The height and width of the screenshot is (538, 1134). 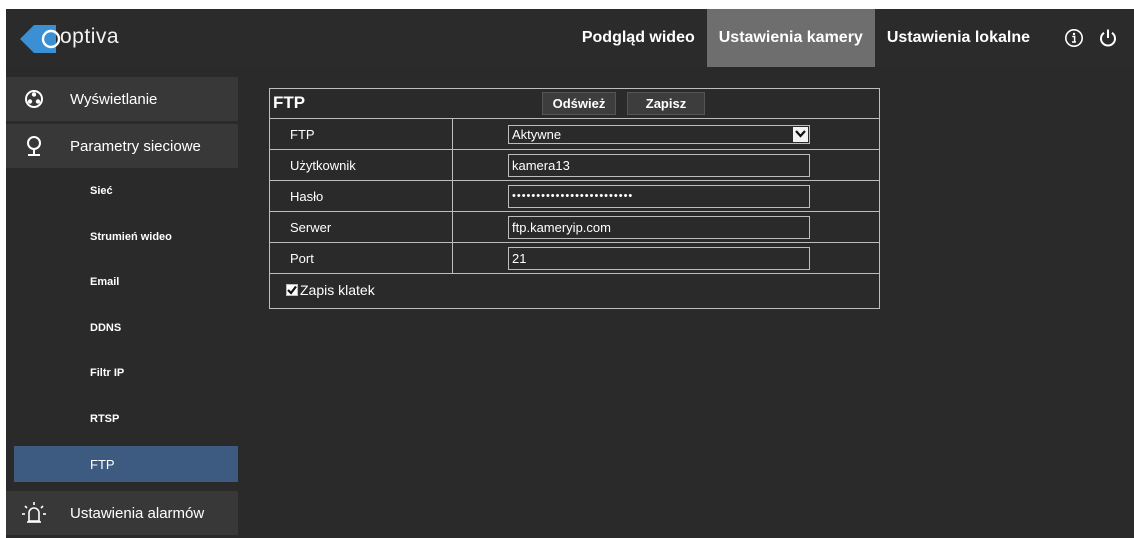 What do you see at coordinates (126, 282) in the screenshot?
I see `sidebar-item-email: Email` at bounding box center [126, 282].